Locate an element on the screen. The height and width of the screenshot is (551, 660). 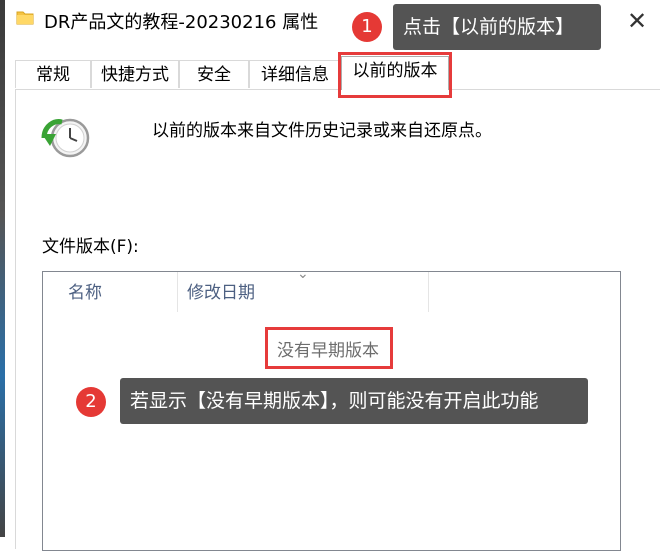
file-versions-label: 文件版本(F): is located at coordinates (90, 247).